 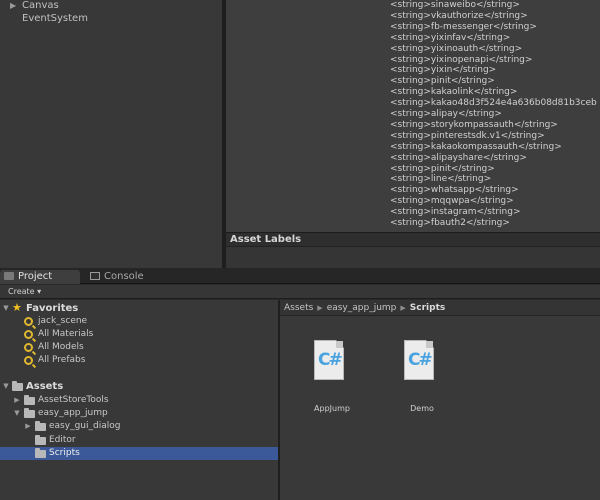 I want to click on text-line: <string>instagram</string>, so click(x=455, y=212).